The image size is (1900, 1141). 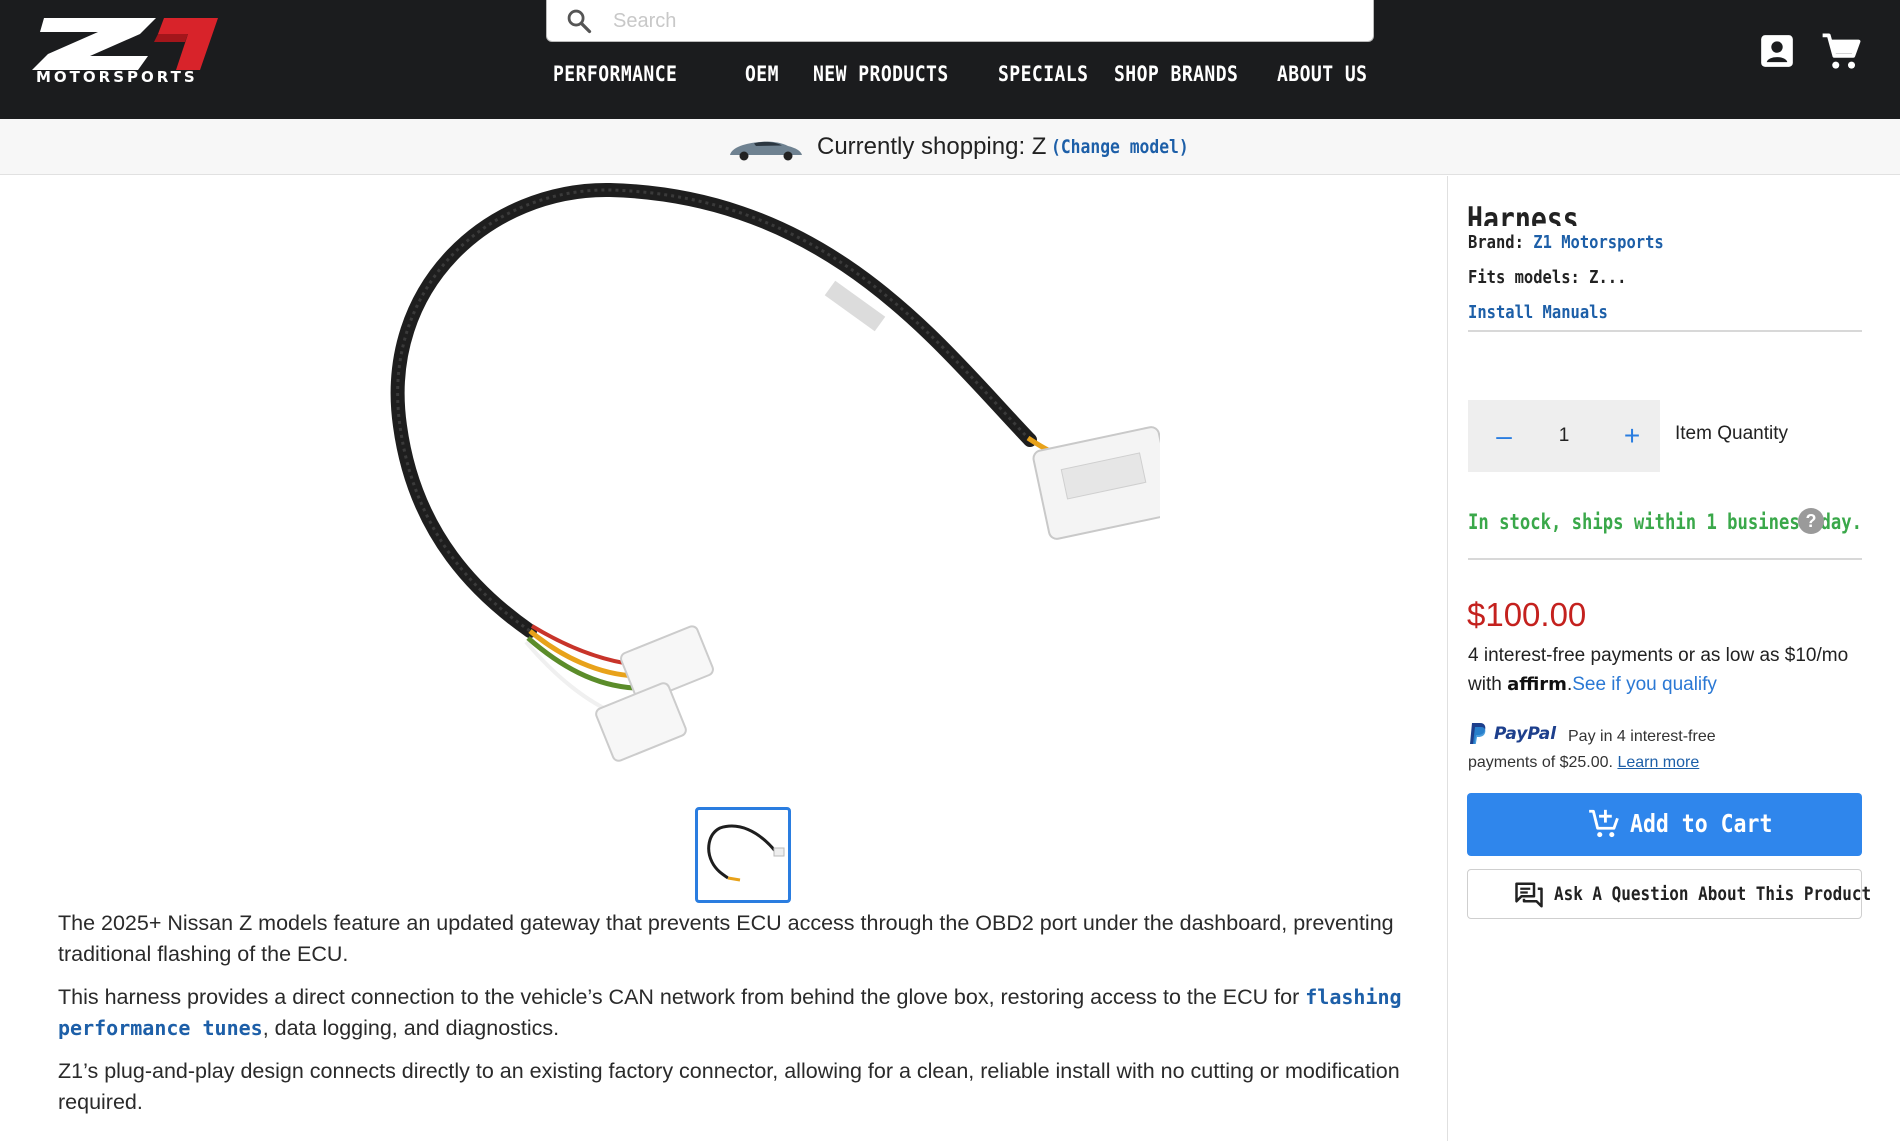 I want to click on obd-connector, so click(x=1096, y=483).